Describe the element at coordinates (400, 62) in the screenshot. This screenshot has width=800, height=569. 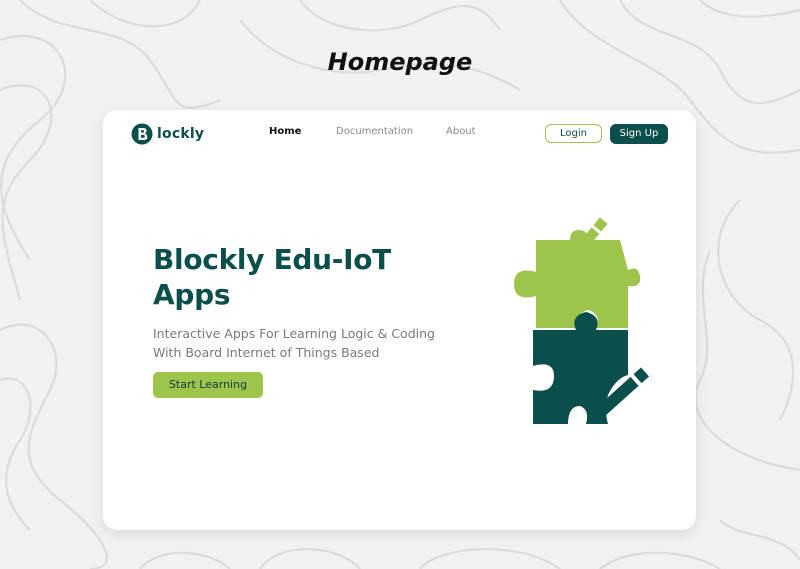
I see `page-heading: Homepage` at that location.